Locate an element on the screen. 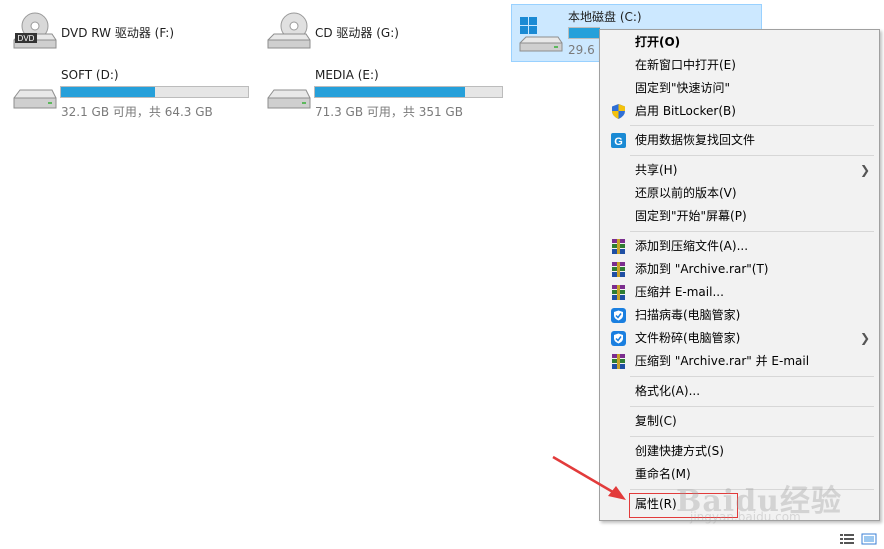  red-arrow-icon is located at coordinates (589, 477).